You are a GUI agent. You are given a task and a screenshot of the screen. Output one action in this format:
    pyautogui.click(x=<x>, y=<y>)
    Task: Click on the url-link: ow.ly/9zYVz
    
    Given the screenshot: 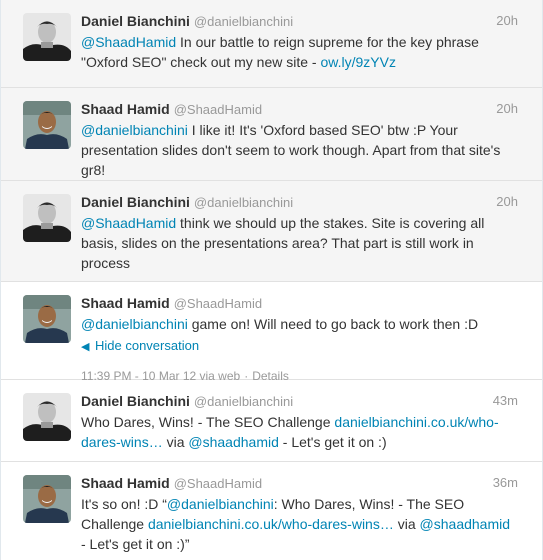 What is the action you would take?
    pyautogui.click(x=357, y=62)
    